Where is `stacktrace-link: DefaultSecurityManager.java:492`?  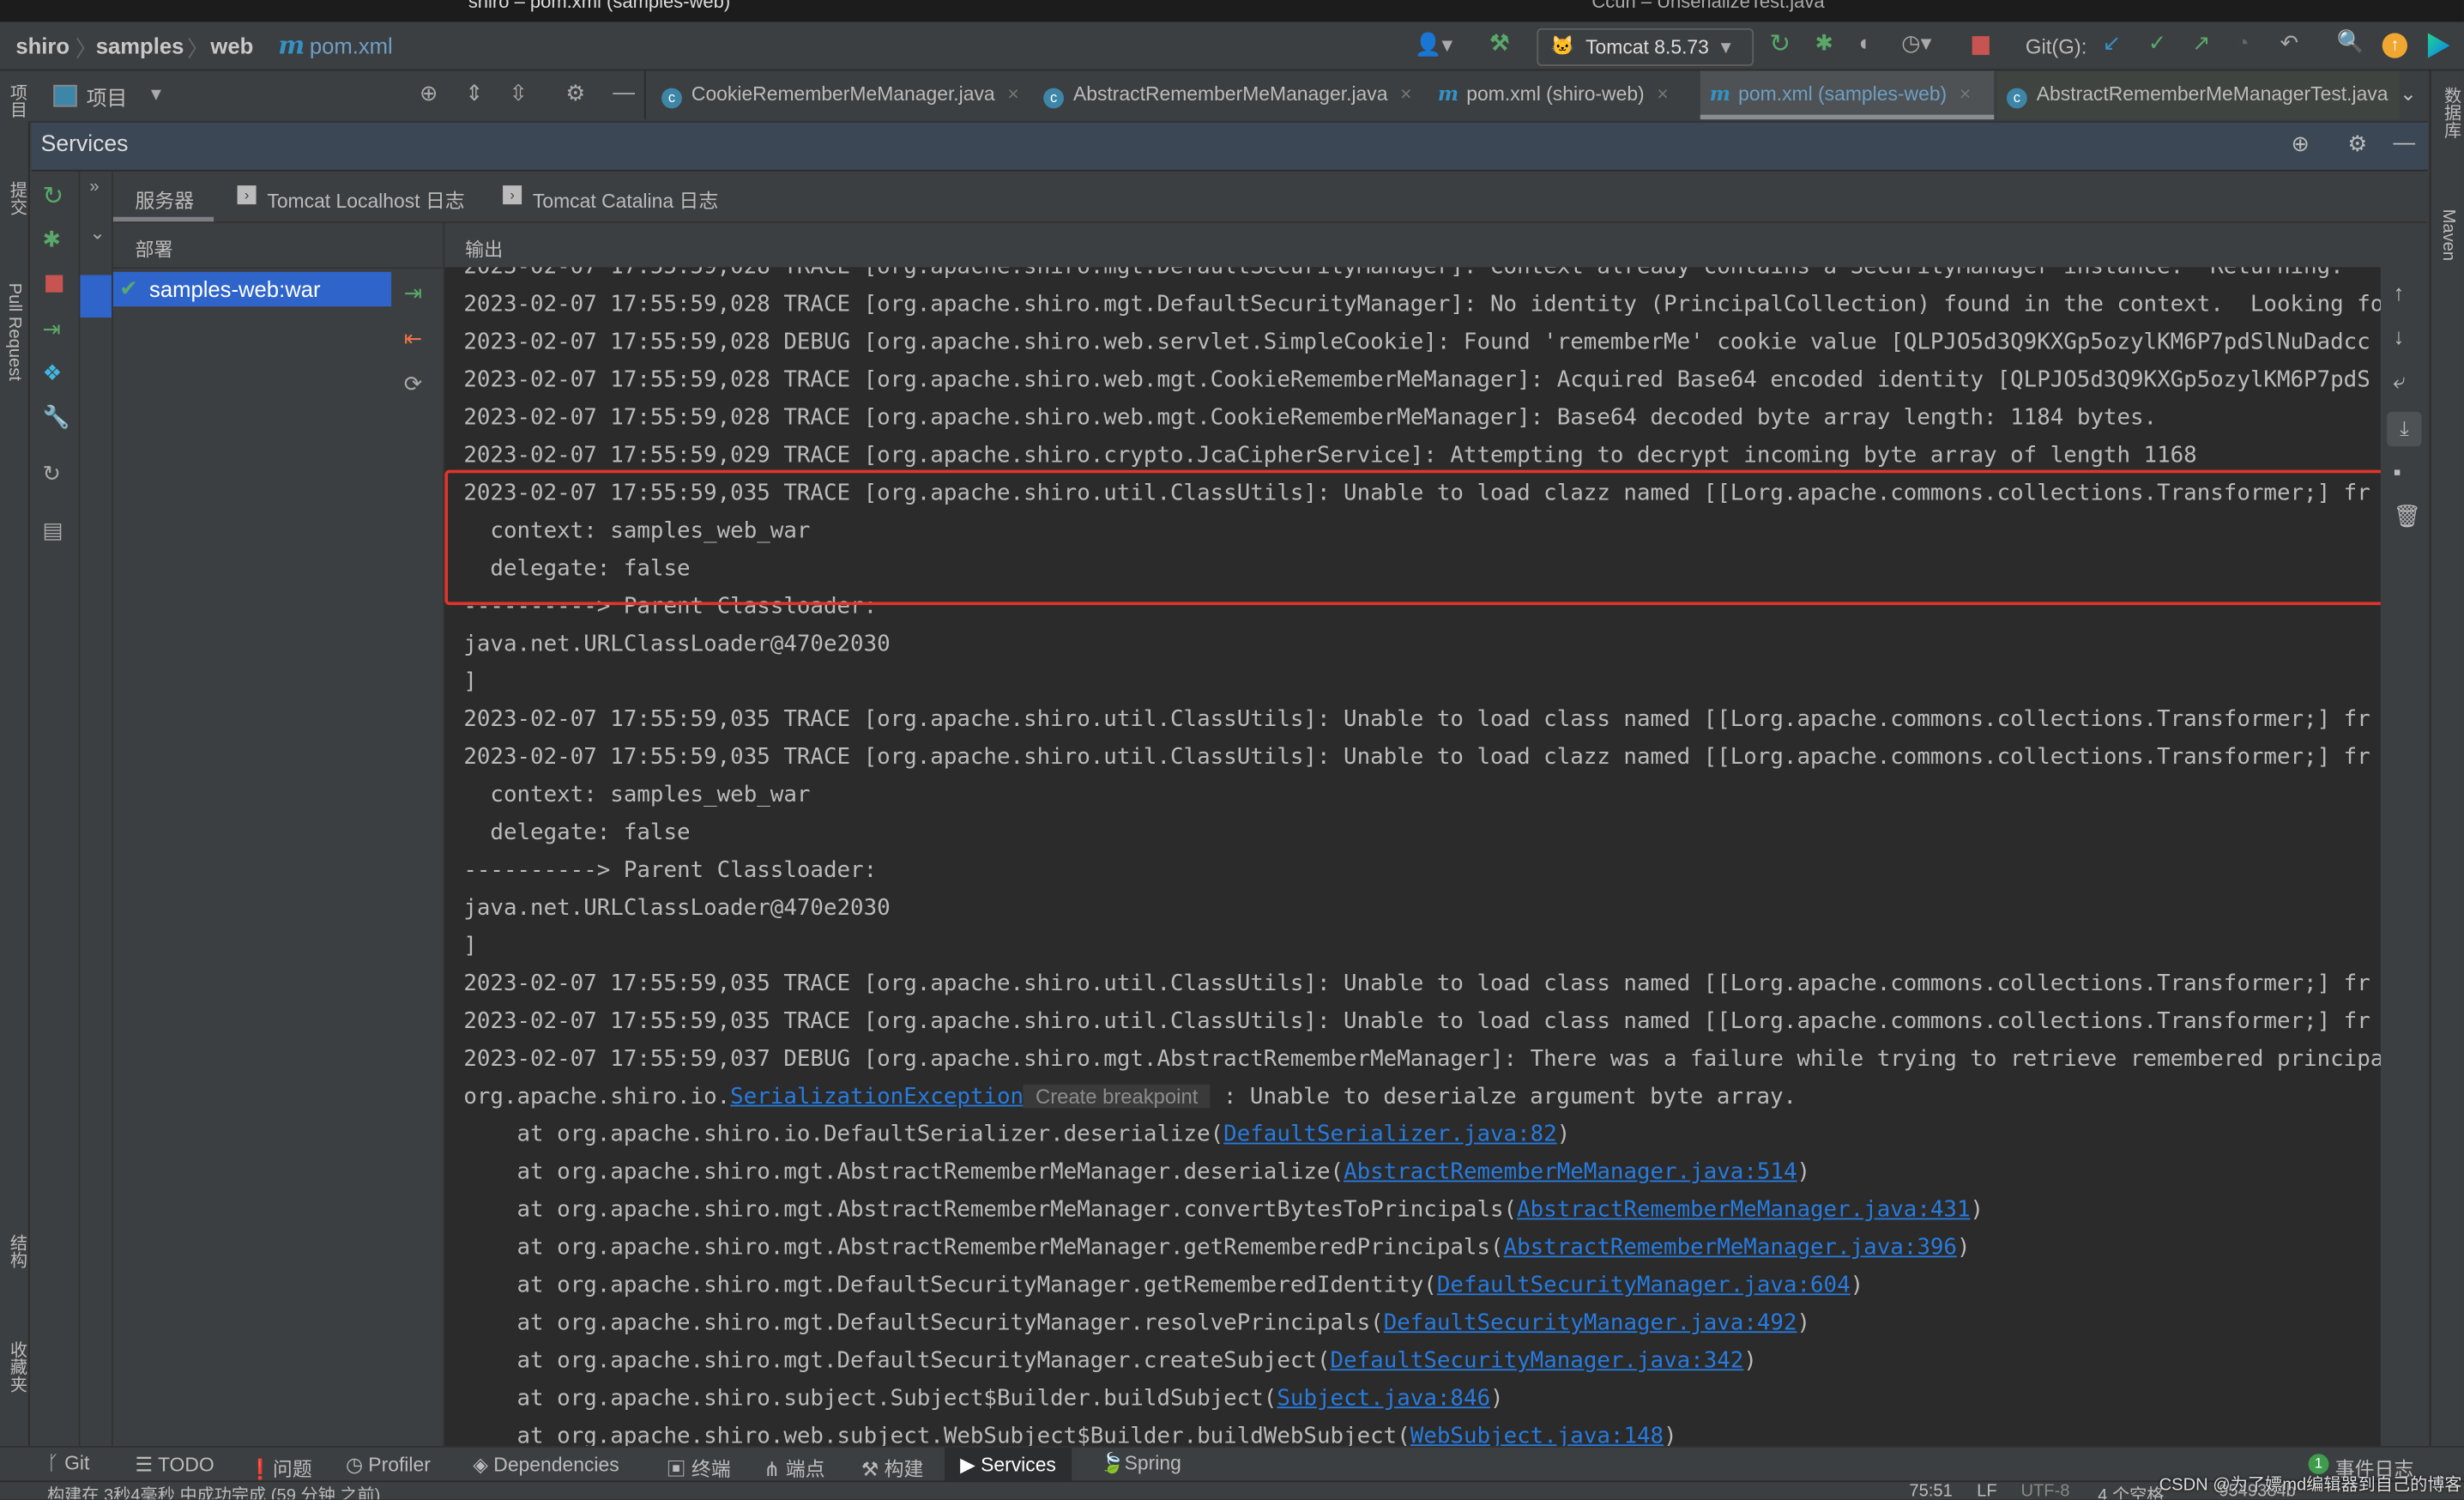
stacktrace-link: DefaultSecurityManager.java:492 is located at coordinates (1590, 1323).